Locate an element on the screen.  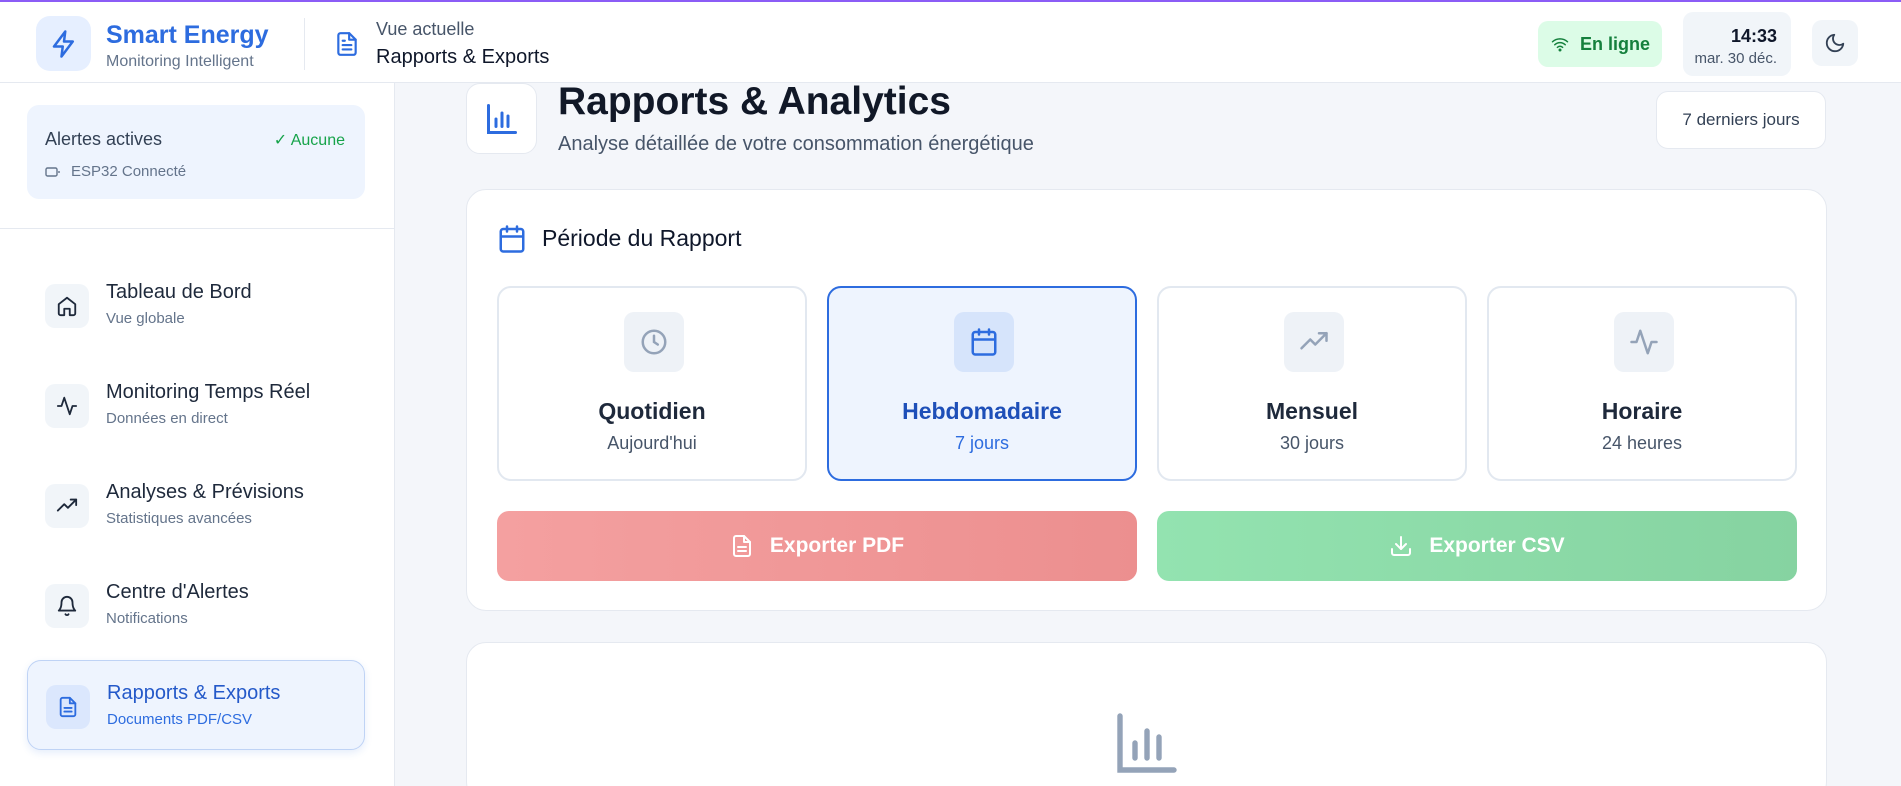
home-icon is located at coordinates (67, 306).